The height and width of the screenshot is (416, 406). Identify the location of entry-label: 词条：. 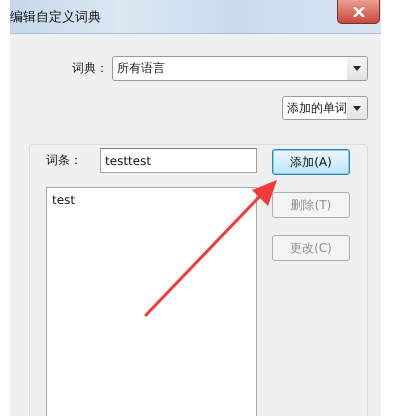
(64, 160).